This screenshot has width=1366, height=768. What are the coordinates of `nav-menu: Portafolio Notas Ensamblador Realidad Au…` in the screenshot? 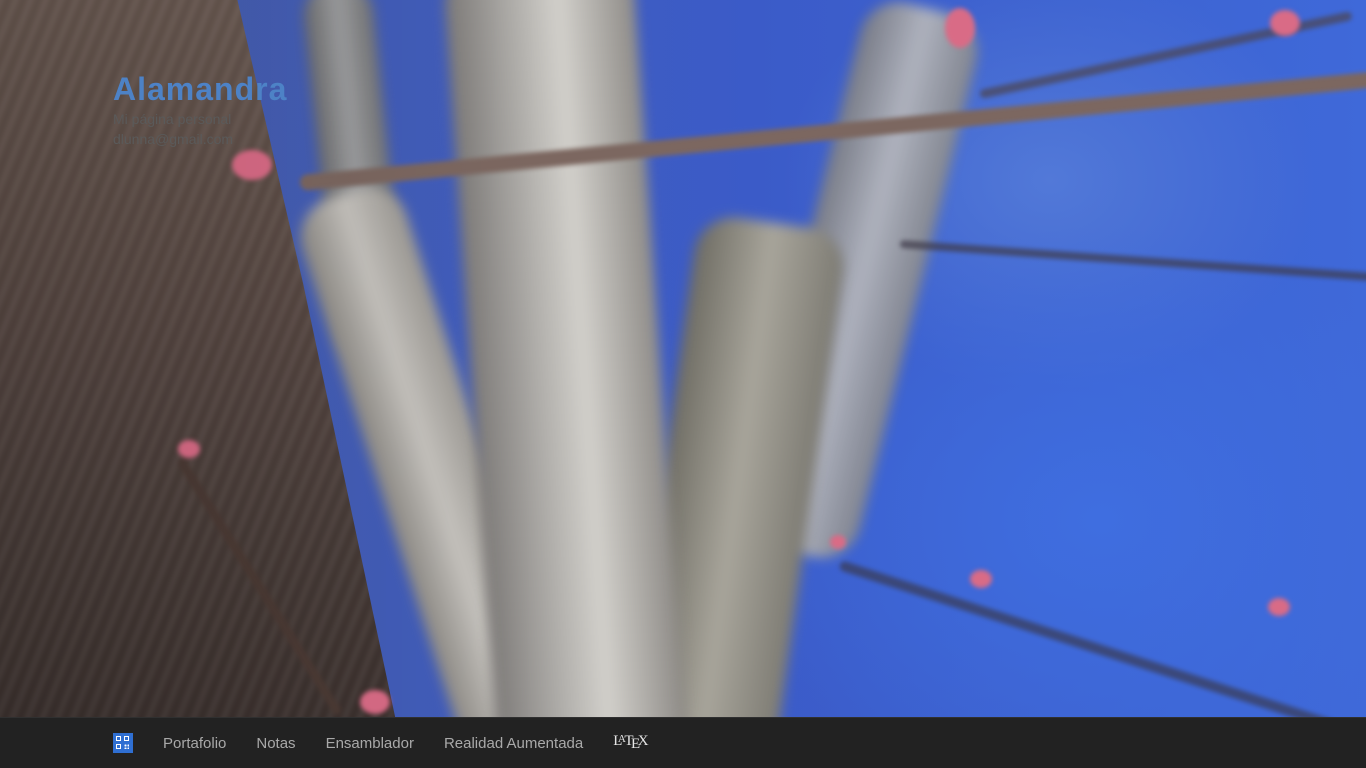 It's located at (381, 743).